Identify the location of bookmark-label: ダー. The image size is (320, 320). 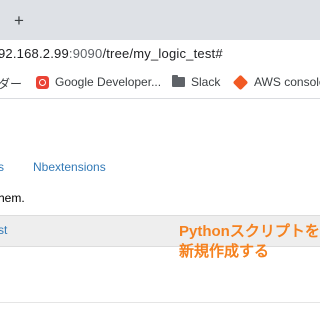
(11, 84).